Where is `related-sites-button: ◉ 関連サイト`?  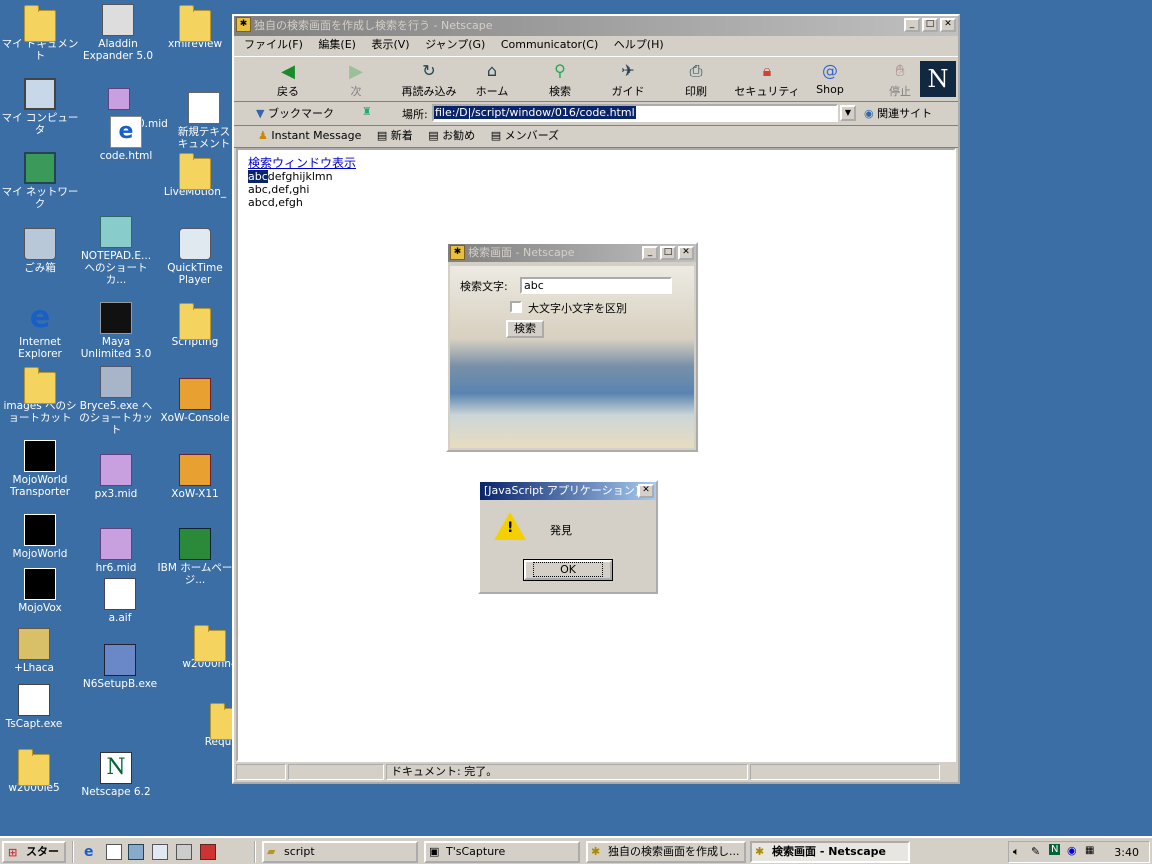
related-sites-button: ◉ 関連サイト is located at coordinates (898, 113).